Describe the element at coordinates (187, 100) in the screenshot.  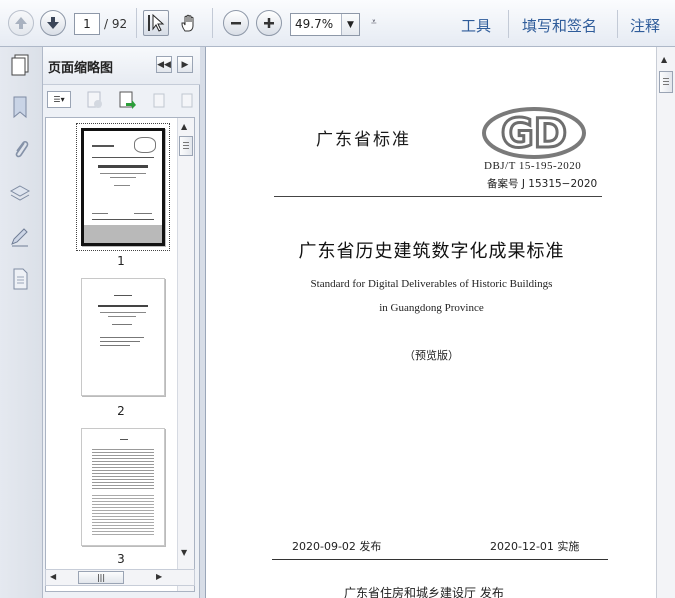
I see `rotate-right-icon` at that location.